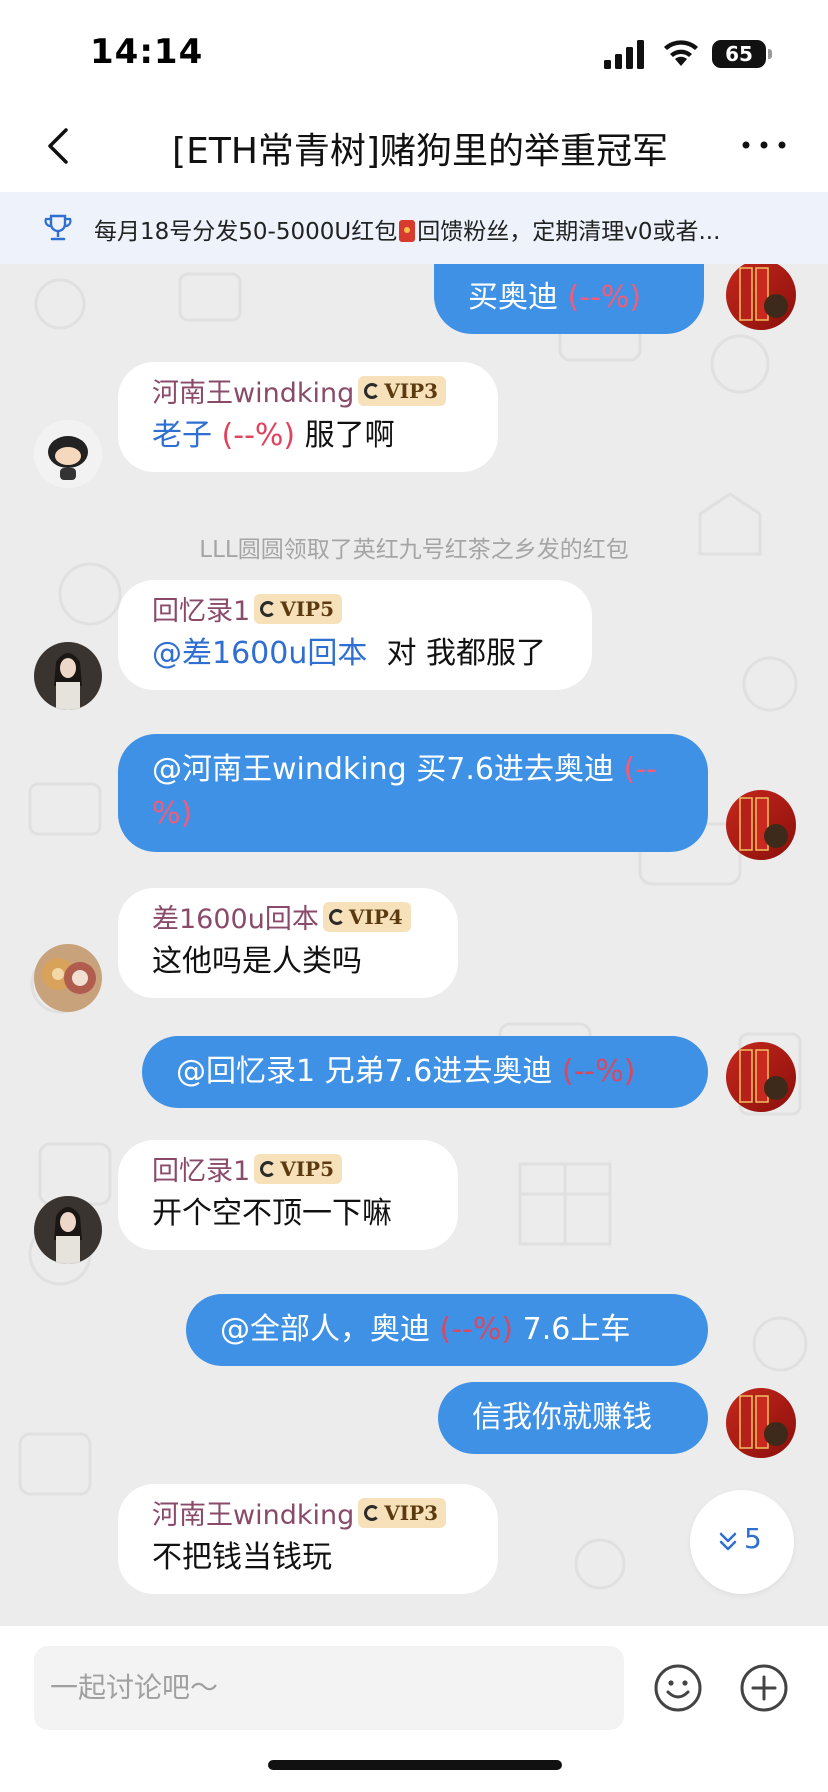 This screenshot has height=1792, width=828. What do you see at coordinates (329, 1688) in the screenshot?
I see `message-input: 一起讨论吧～` at bounding box center [329, 1688].